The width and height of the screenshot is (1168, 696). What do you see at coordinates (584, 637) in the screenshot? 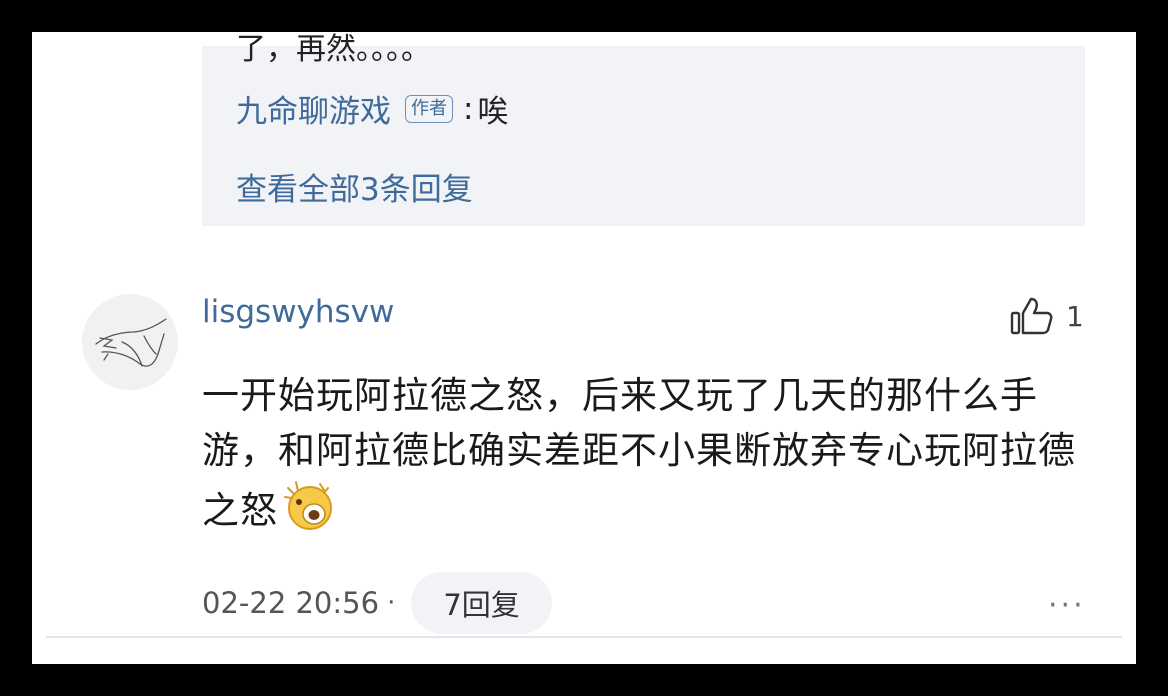
I see `divider` at bounding box center [584, 637].